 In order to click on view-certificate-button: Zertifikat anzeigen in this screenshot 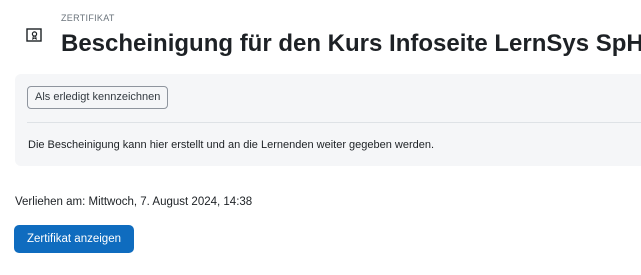, I will do `click(74, 239)`.